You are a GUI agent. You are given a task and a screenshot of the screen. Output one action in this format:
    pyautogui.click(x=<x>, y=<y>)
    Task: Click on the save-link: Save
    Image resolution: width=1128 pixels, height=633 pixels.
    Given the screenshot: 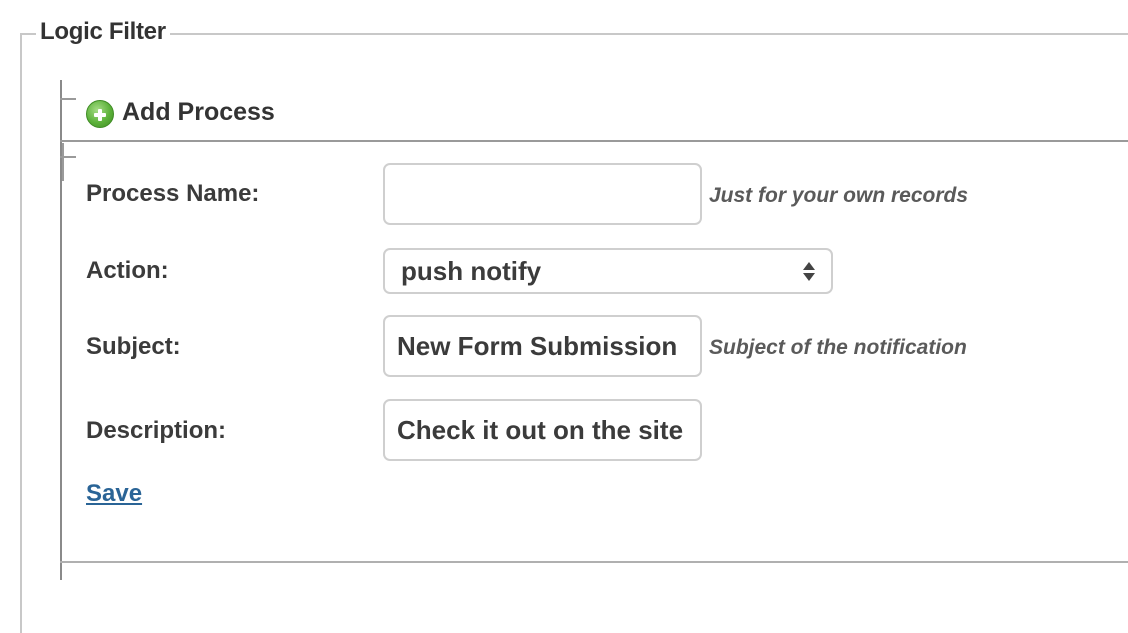 What is the action you would take?
    pyautogui.click(x=114, y=494)
    